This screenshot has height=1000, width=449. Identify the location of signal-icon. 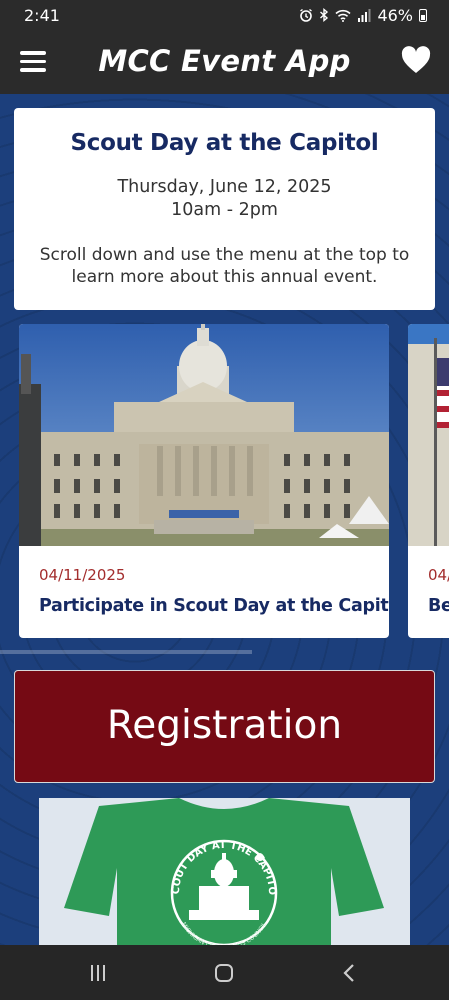
(364, 15).